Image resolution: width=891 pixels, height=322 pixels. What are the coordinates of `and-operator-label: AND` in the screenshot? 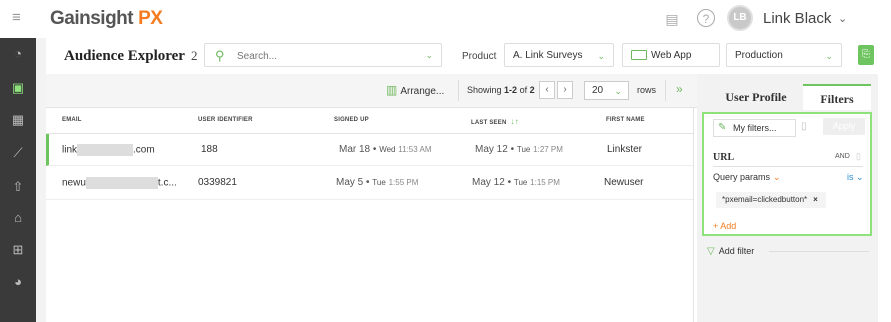 It's located at (842, 156).